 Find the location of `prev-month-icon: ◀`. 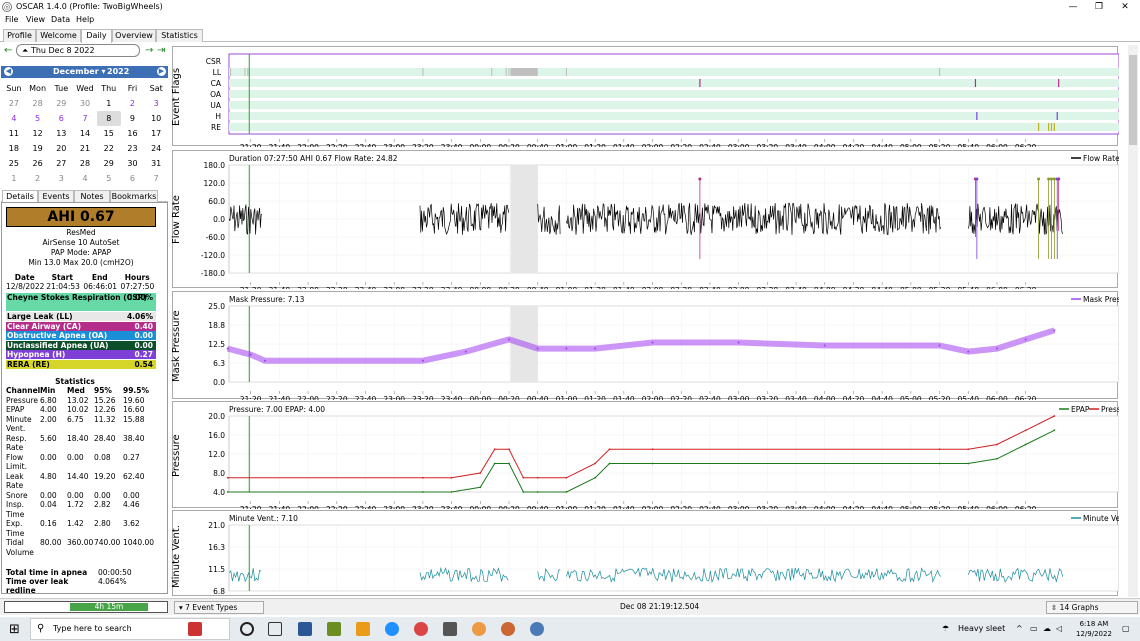

prev-month-icon: ◀ is located at coordinates (8, 71).